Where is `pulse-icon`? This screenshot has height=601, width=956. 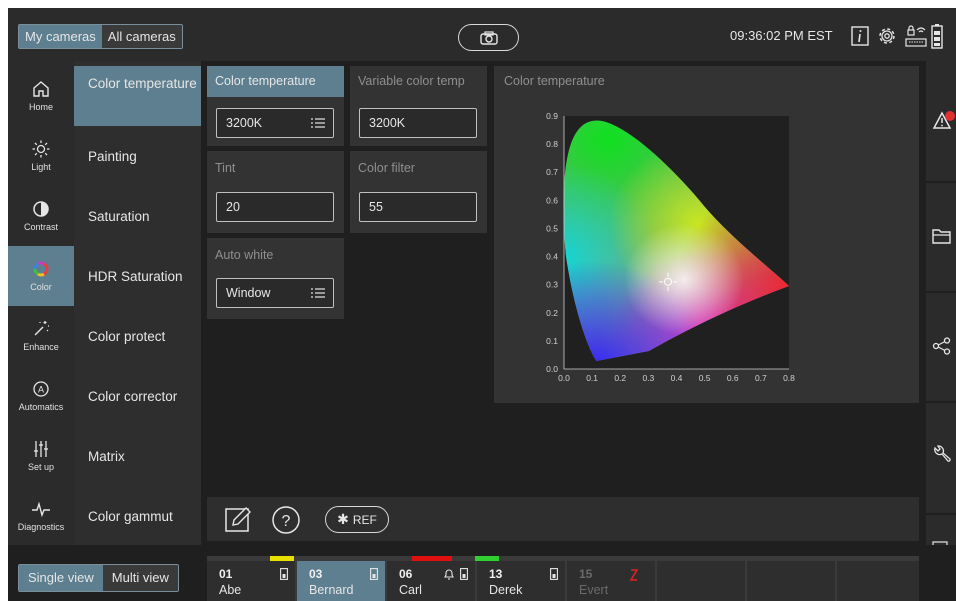 pulse-icon is located at coordinates (41, 509).